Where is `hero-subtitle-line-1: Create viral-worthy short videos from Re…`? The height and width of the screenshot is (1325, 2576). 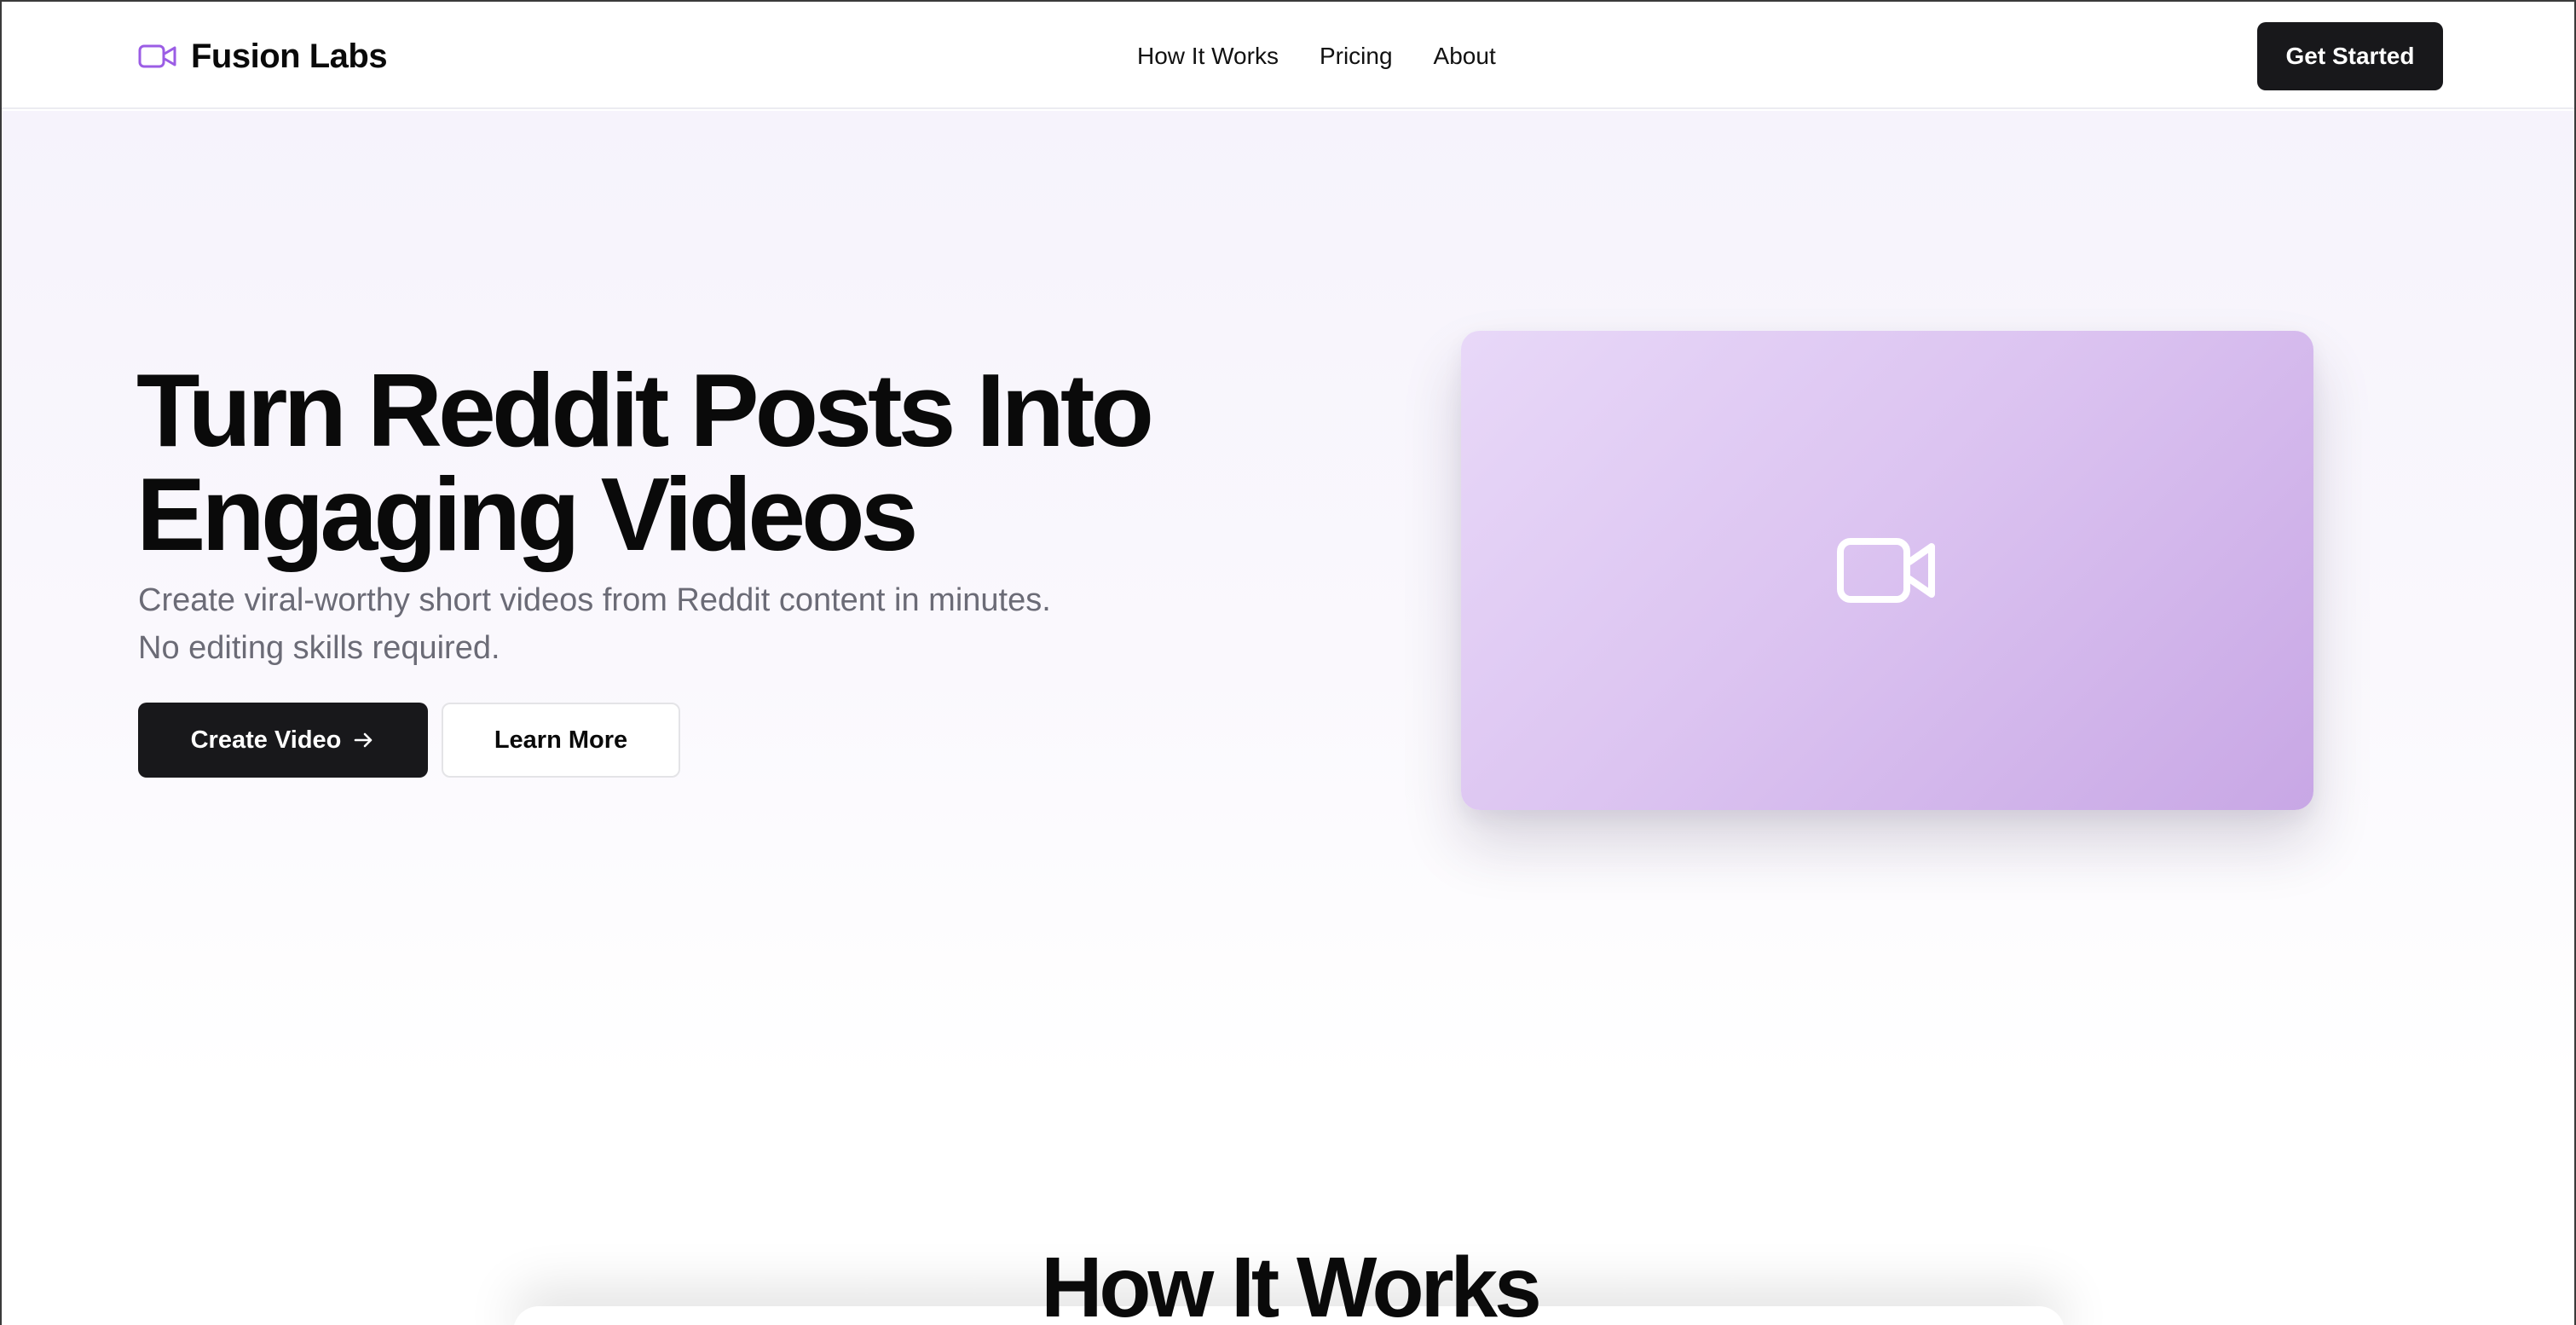 hero-subtitle-line-1: Create viral-worthy short videos from Re… is located at coordinates (594, 600).